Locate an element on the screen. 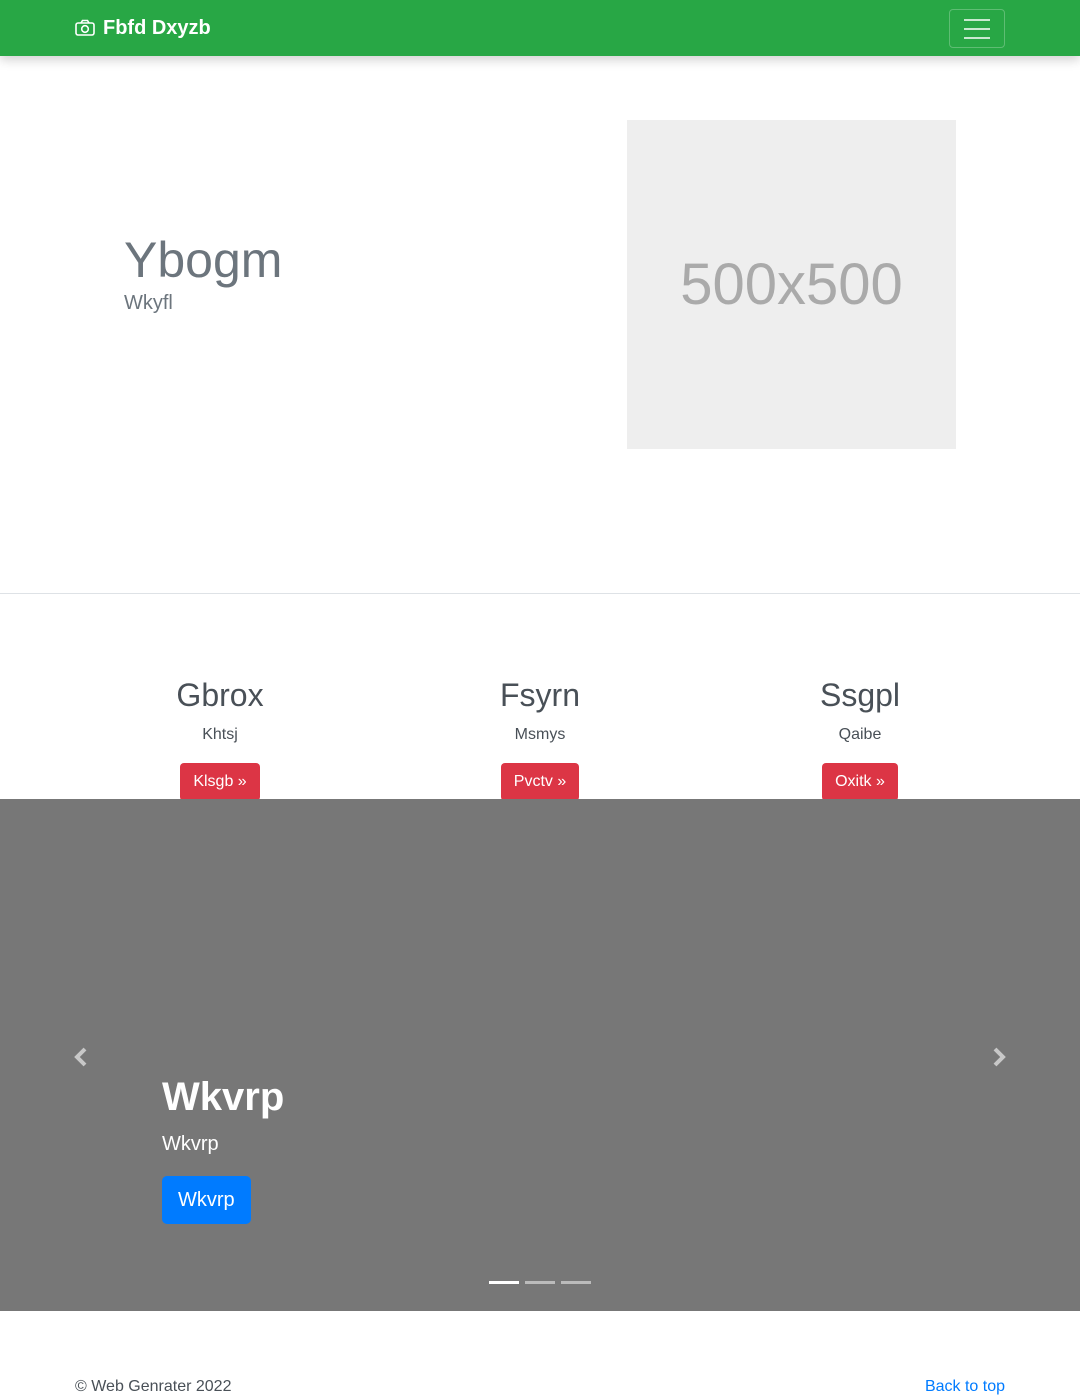 The image size is (1080, 1399). feature-card: Ssgpl Qaibe Oxitk » is located at coordinates (860, 736).